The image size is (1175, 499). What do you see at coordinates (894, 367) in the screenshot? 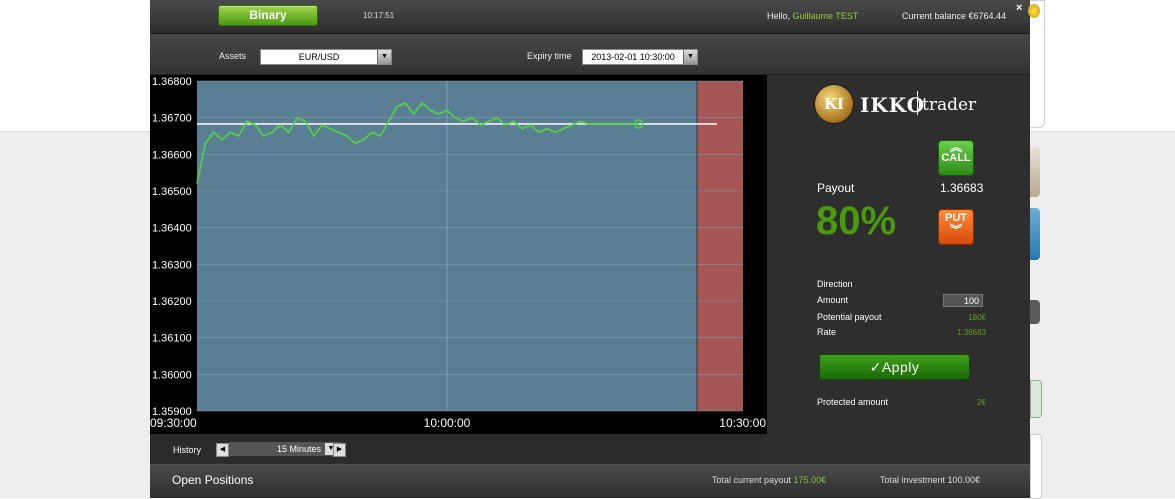
I see `apply-button: ✓Apply` at bounding box center [894, 367].